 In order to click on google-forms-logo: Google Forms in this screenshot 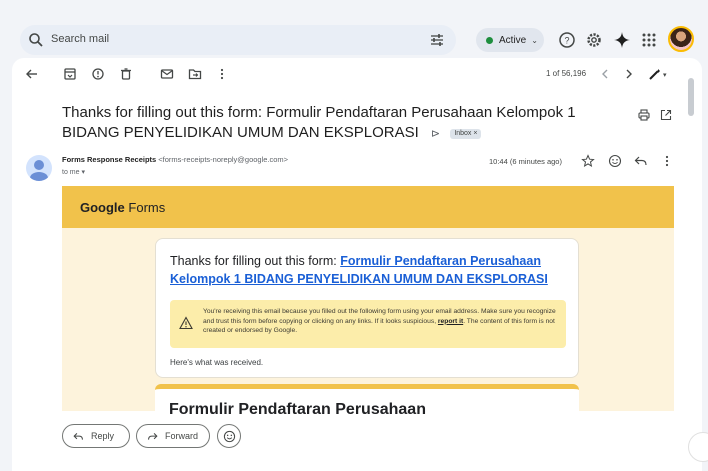, I will do `click(122, 207)`.